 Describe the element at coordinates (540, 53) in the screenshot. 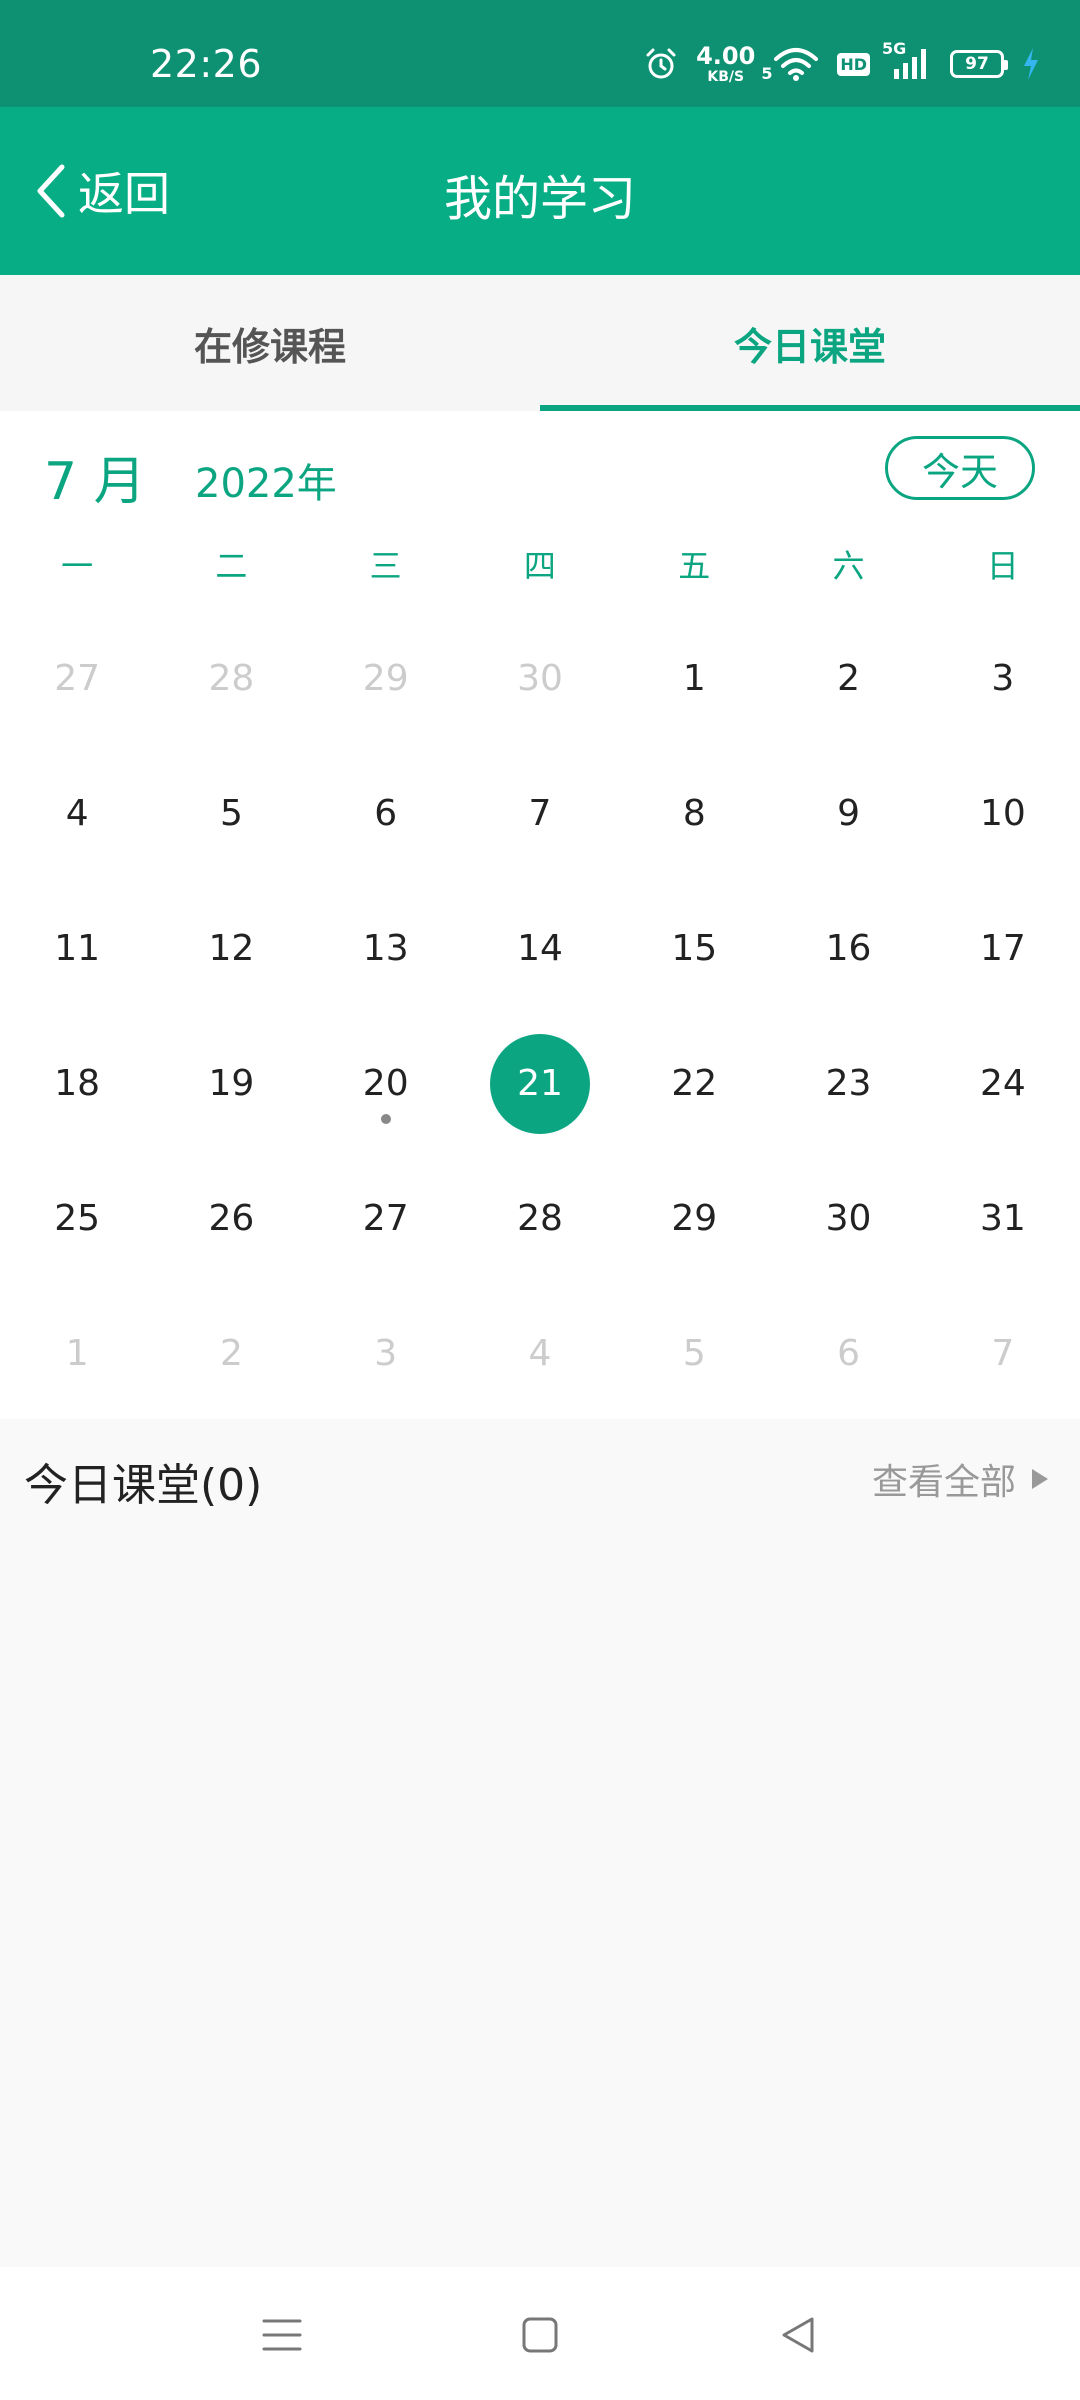

I see `status-bar: 22:26 4.00 KB/S 5 HD 5G 97` at that location.